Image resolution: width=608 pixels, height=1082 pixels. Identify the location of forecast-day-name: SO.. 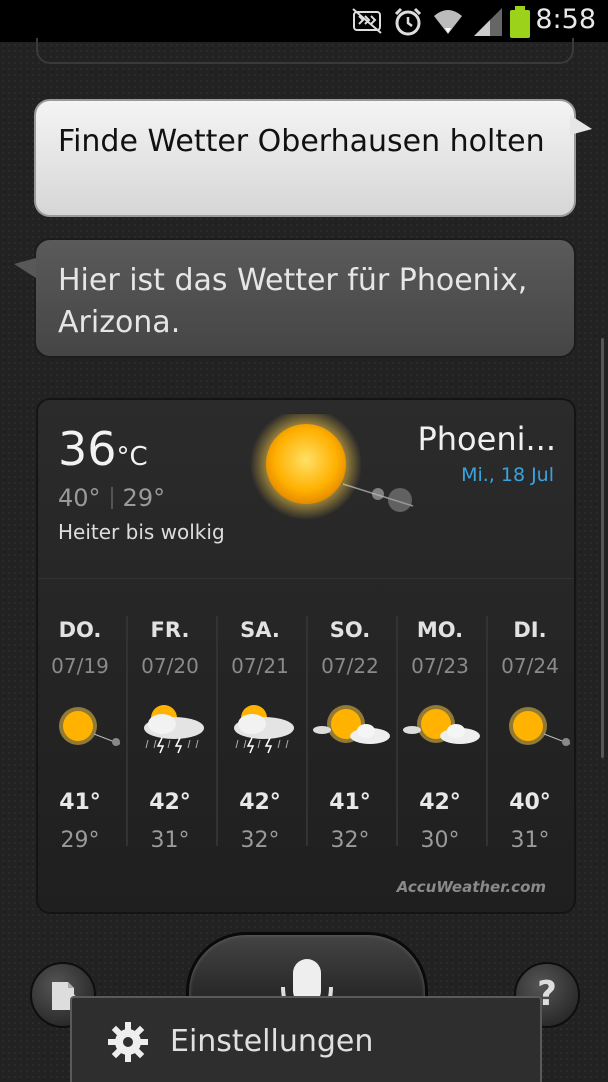
(350, 630).